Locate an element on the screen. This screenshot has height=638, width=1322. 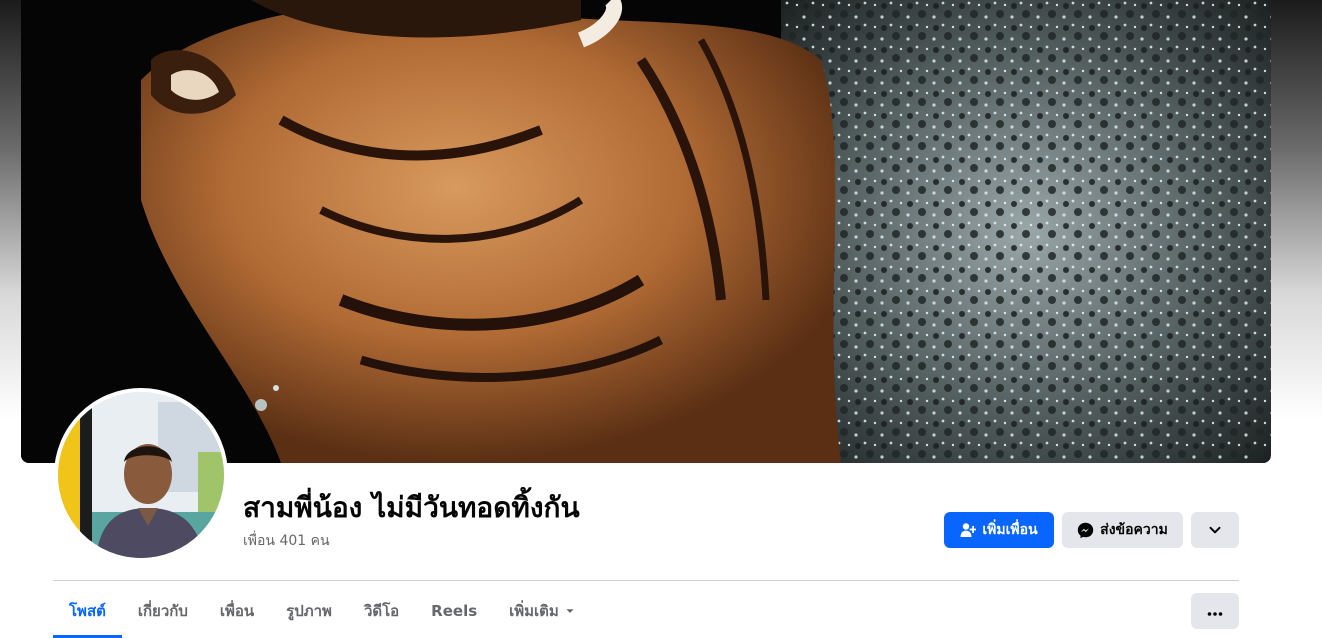
messenger-icon is located at coordinates (1085, 530).